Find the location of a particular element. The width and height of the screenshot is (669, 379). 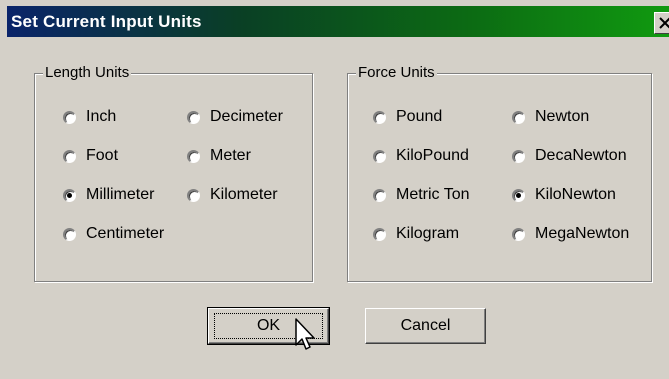

radio-kilogram: Kilogram is located at coordinates (416, 234).